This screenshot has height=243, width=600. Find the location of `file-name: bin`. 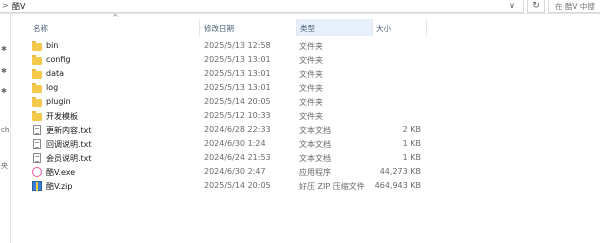

file-name: bin is located at coordinates (52, 45).